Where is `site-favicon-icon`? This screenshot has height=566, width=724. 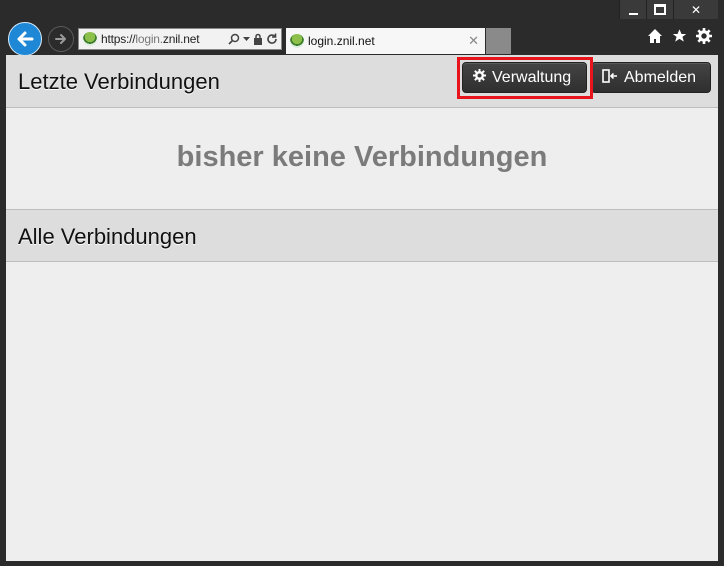
site-favicon-icon is located at coordinates (90, 39).